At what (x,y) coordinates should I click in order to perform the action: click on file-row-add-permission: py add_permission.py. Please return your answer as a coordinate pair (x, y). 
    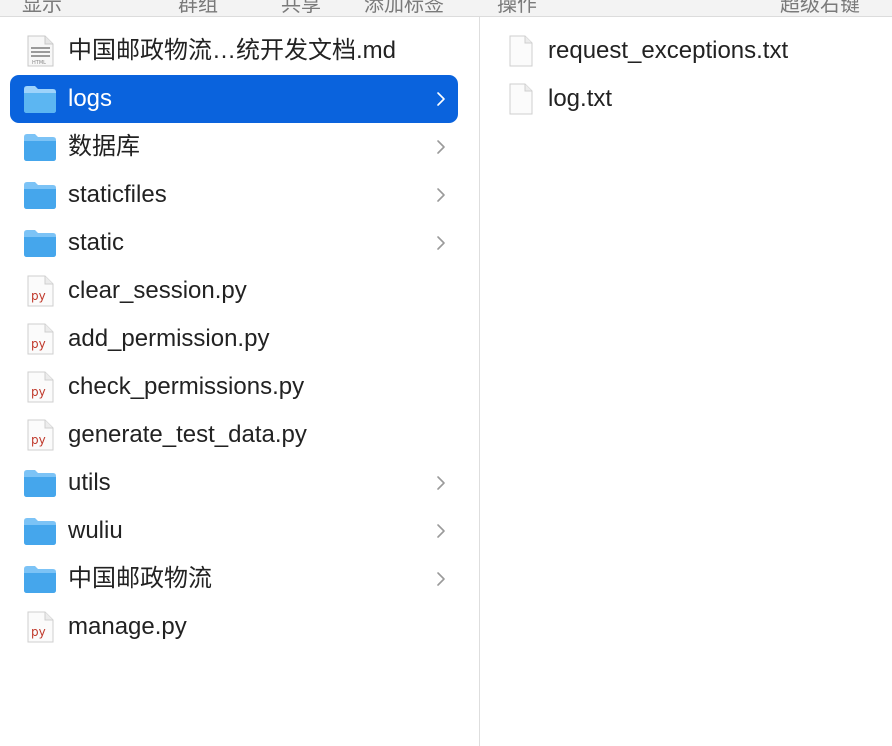
    Looking at the image, I should click on (234, 339).